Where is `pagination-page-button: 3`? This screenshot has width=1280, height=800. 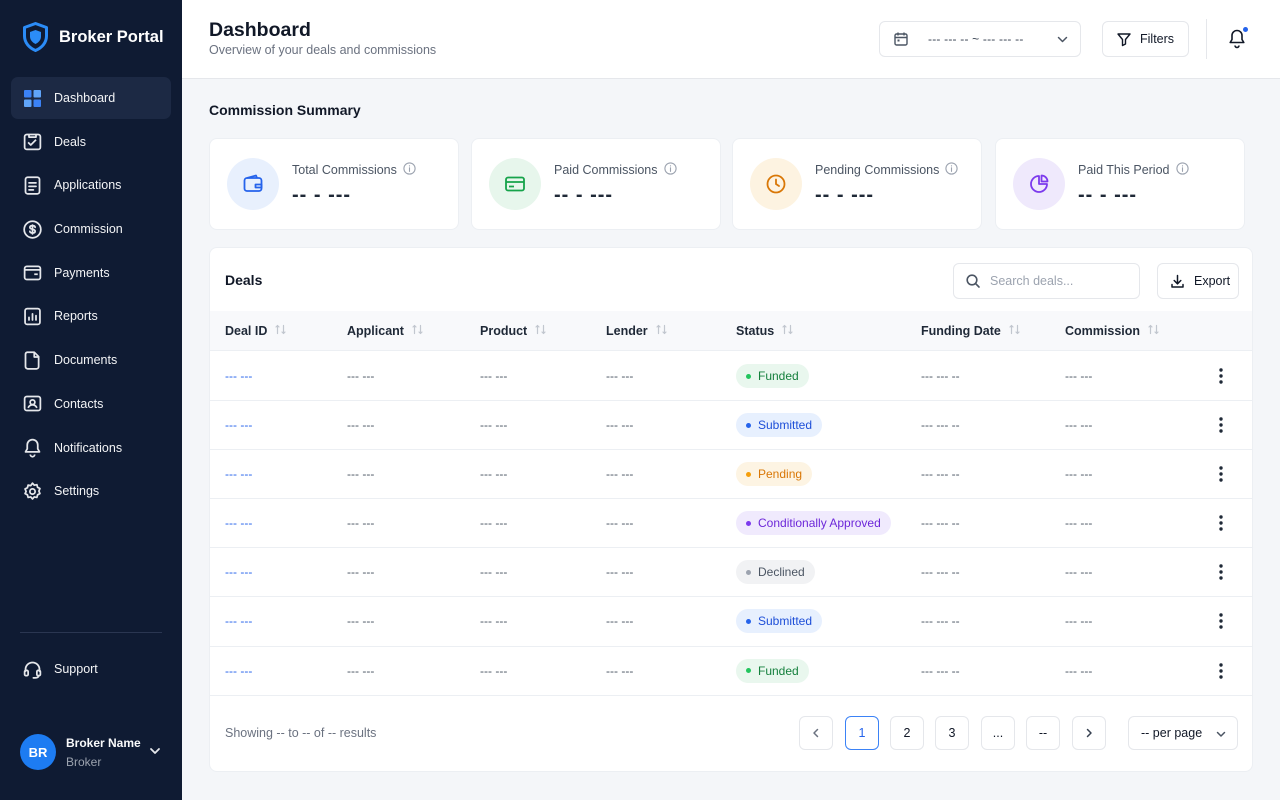
pagination-page-button: 3 is located at coordinates (952, 733).